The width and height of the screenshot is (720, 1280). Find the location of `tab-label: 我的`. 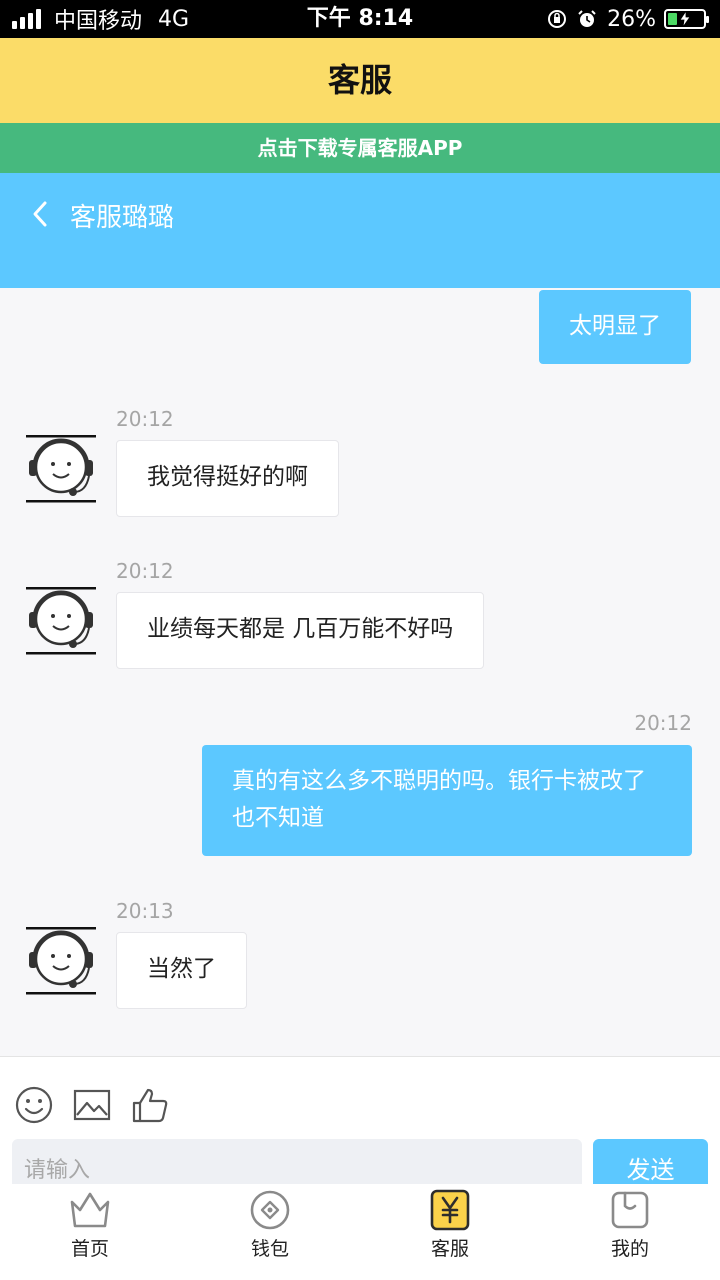

tab-label: 我的 is located at coordinates (629, 1249).